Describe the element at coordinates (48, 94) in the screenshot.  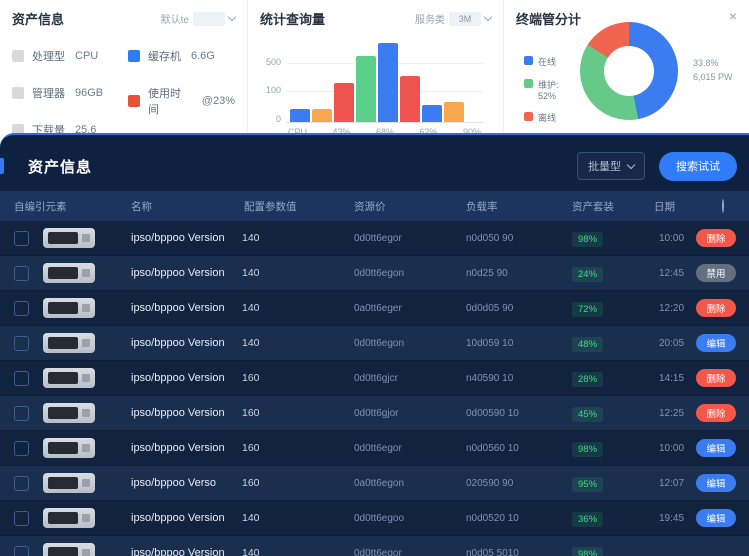
I see `stat-label: 管理器` at that location.